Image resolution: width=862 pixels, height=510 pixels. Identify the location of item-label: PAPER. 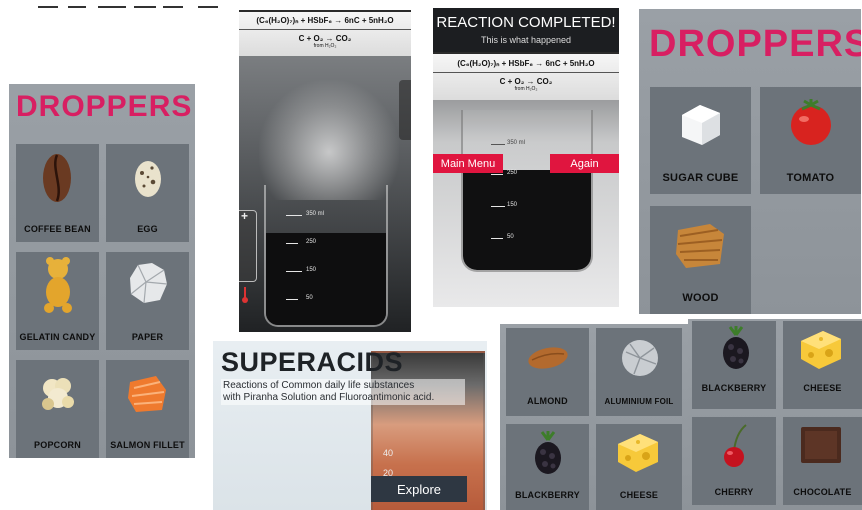
(147, 337).